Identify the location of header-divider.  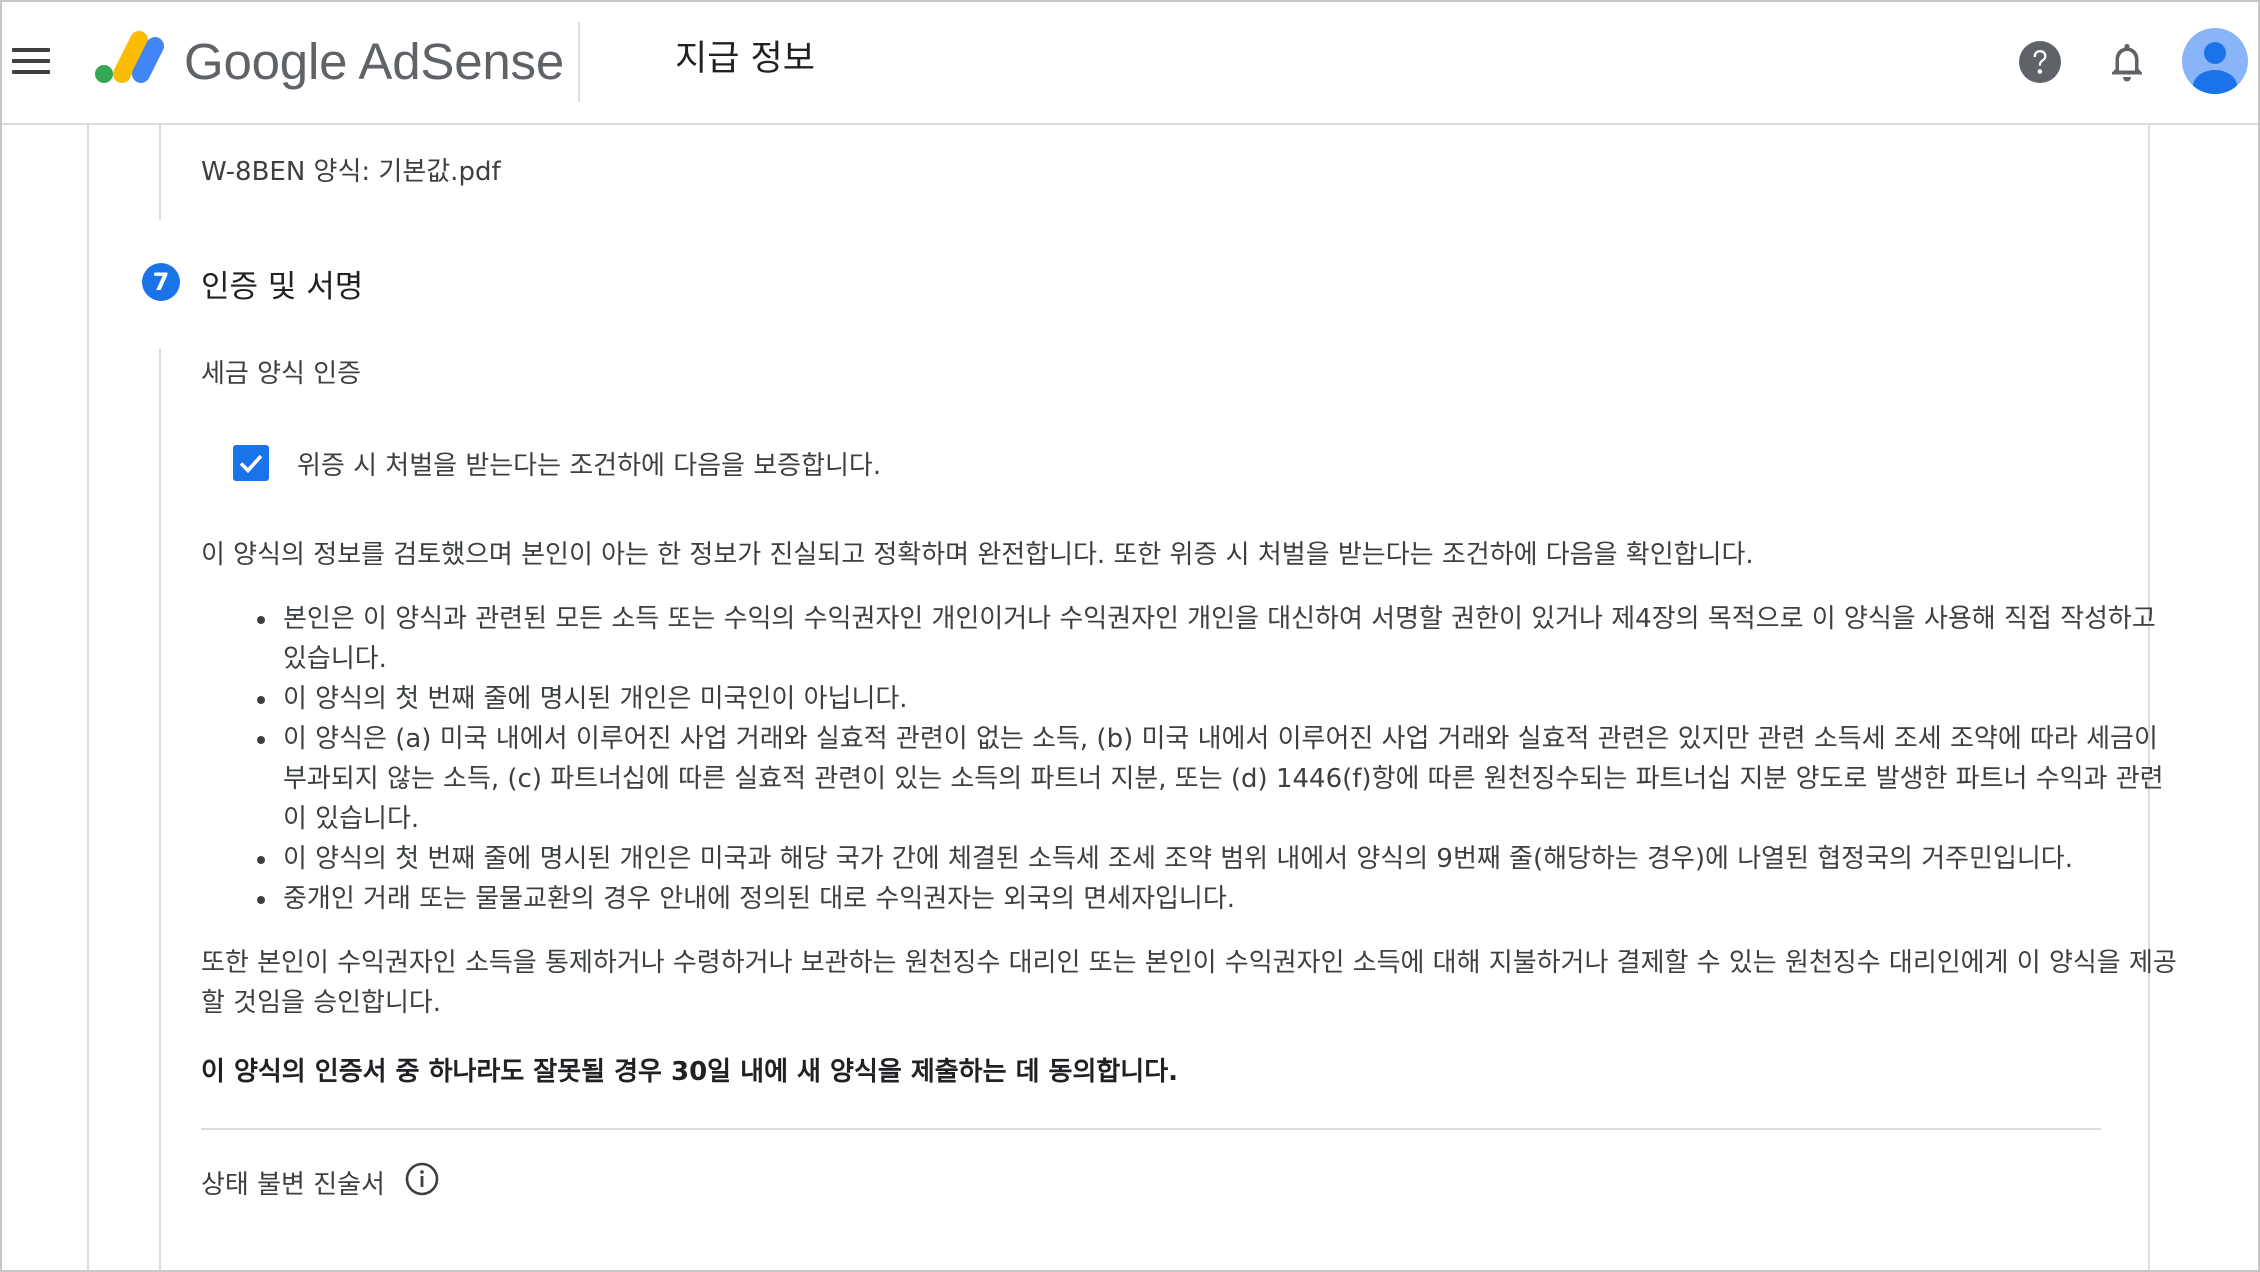
(579, 62).